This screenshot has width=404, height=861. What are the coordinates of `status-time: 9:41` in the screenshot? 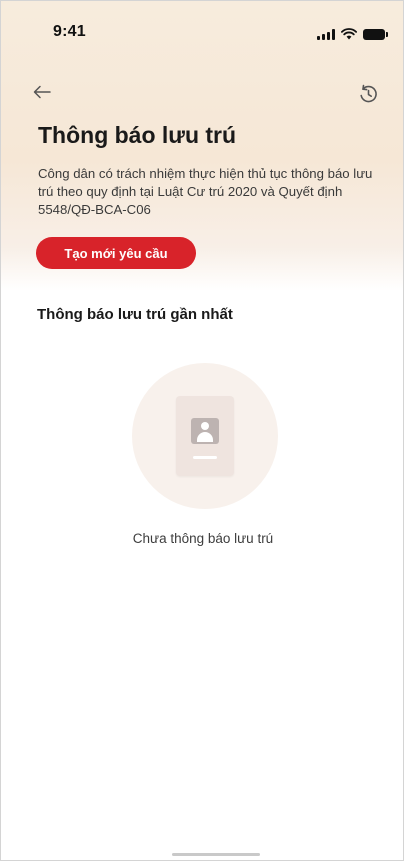 It's located at (69, 31).